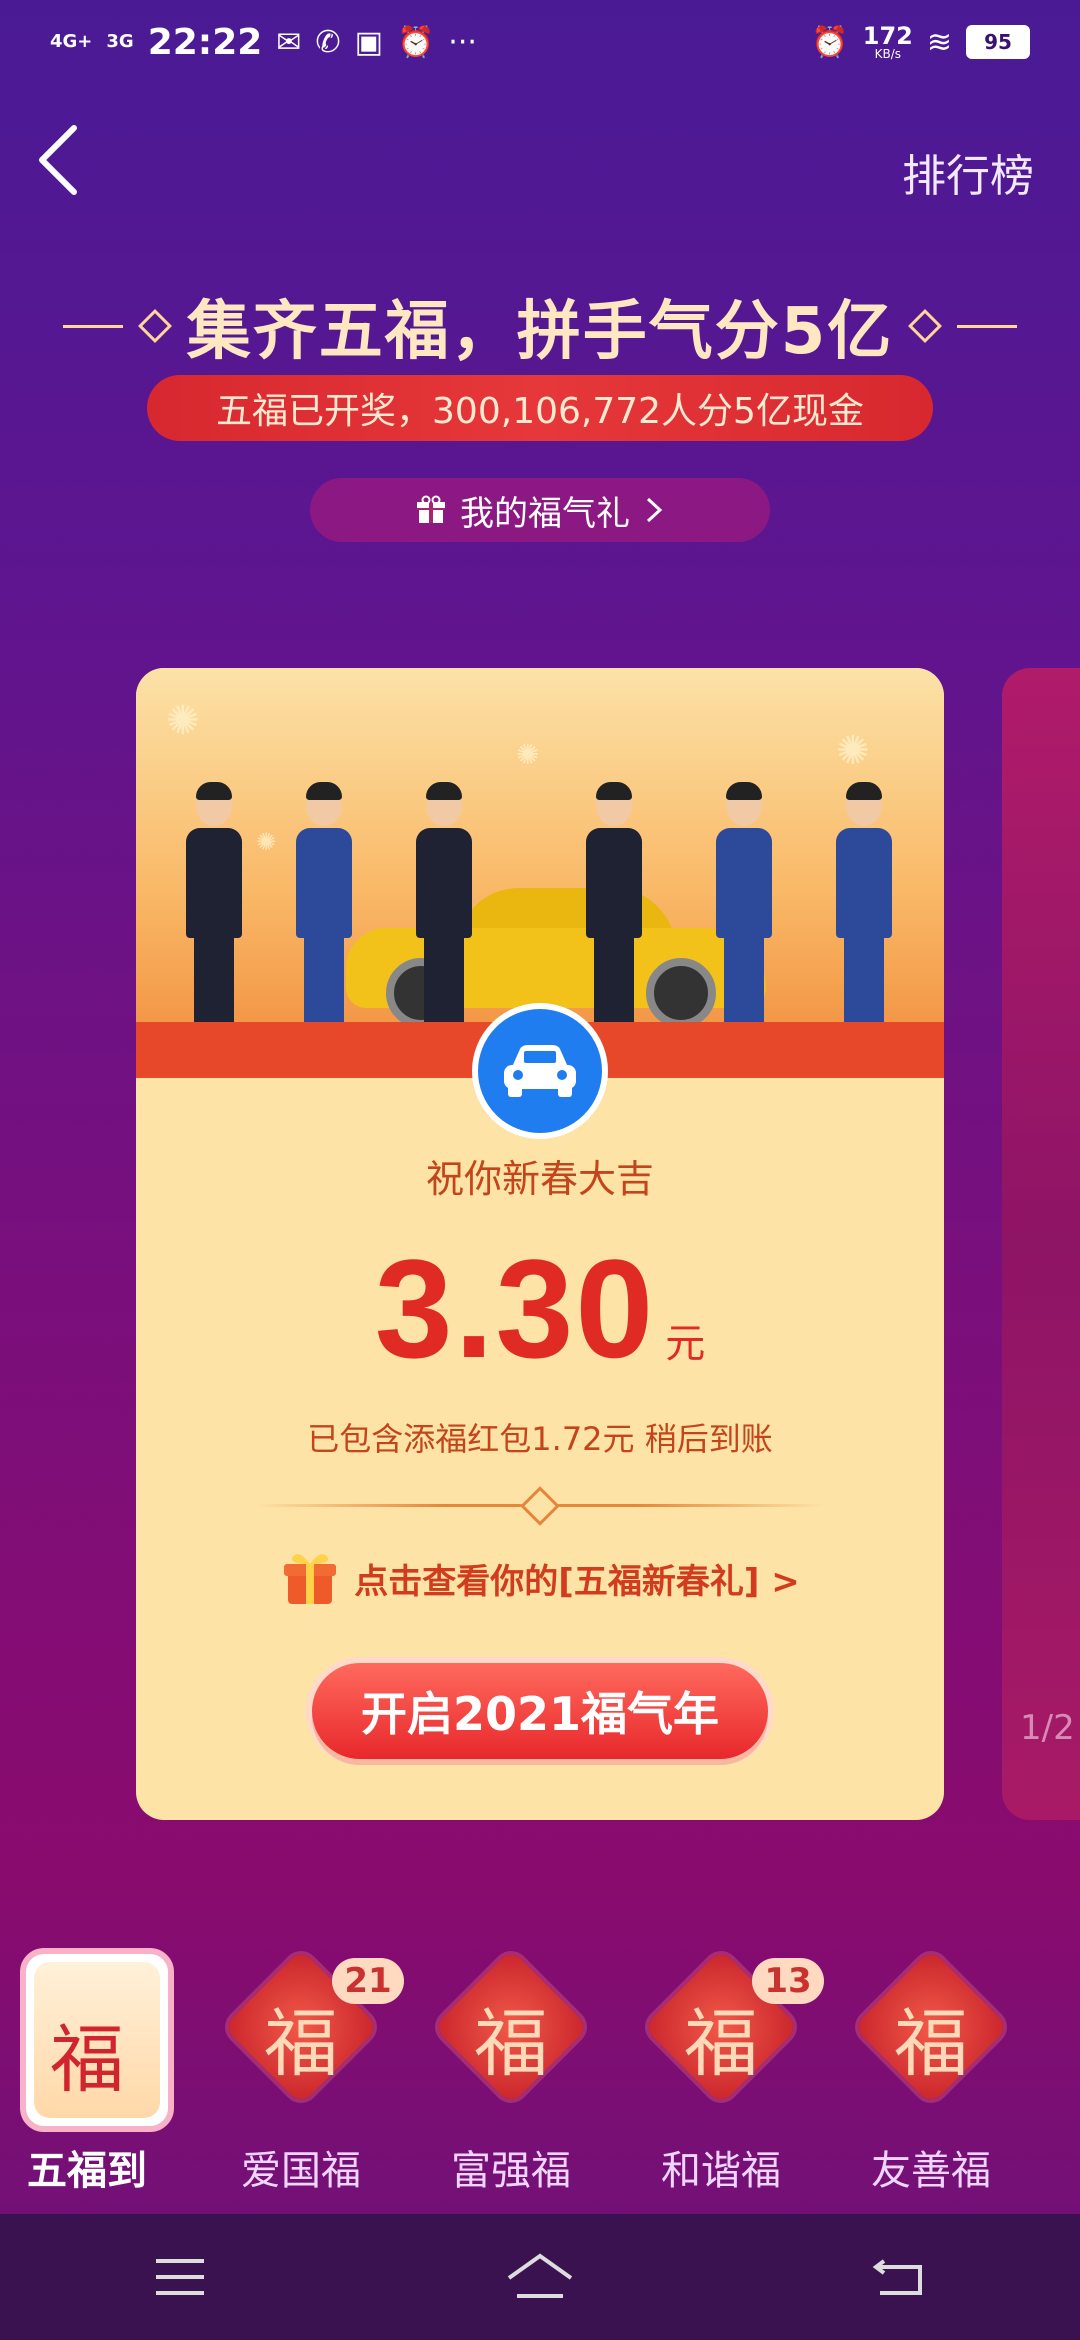 This screenshot has width=1080, height=2340. What do you see at coordinates (897, 2277) in the screenshot?
I see `return-icon` at bounding box center [897, 2277].